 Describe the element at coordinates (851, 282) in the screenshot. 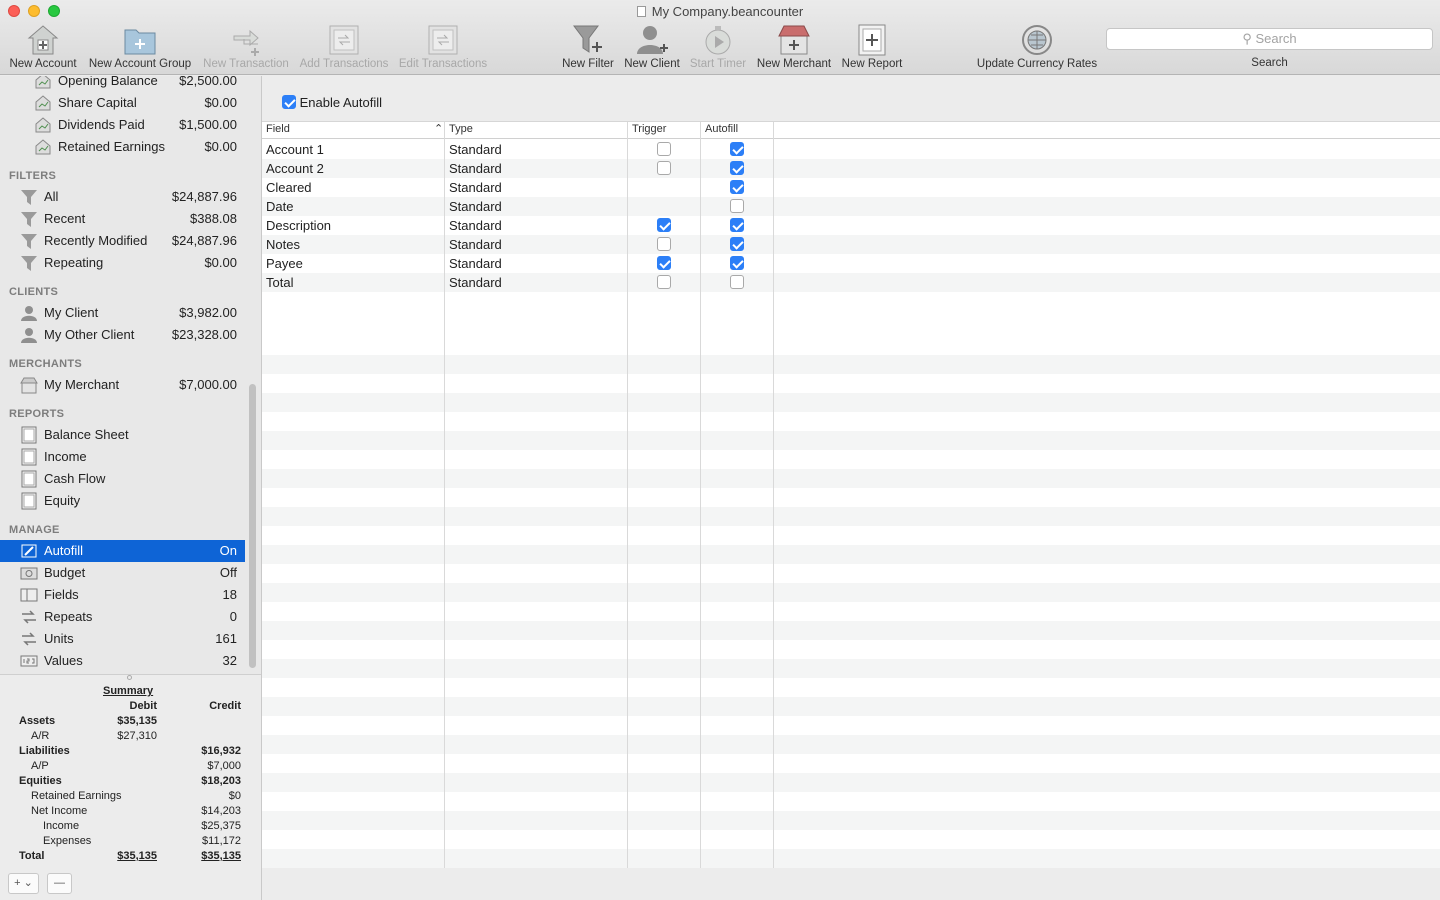

I see `table-row: Total Standard` at that location.